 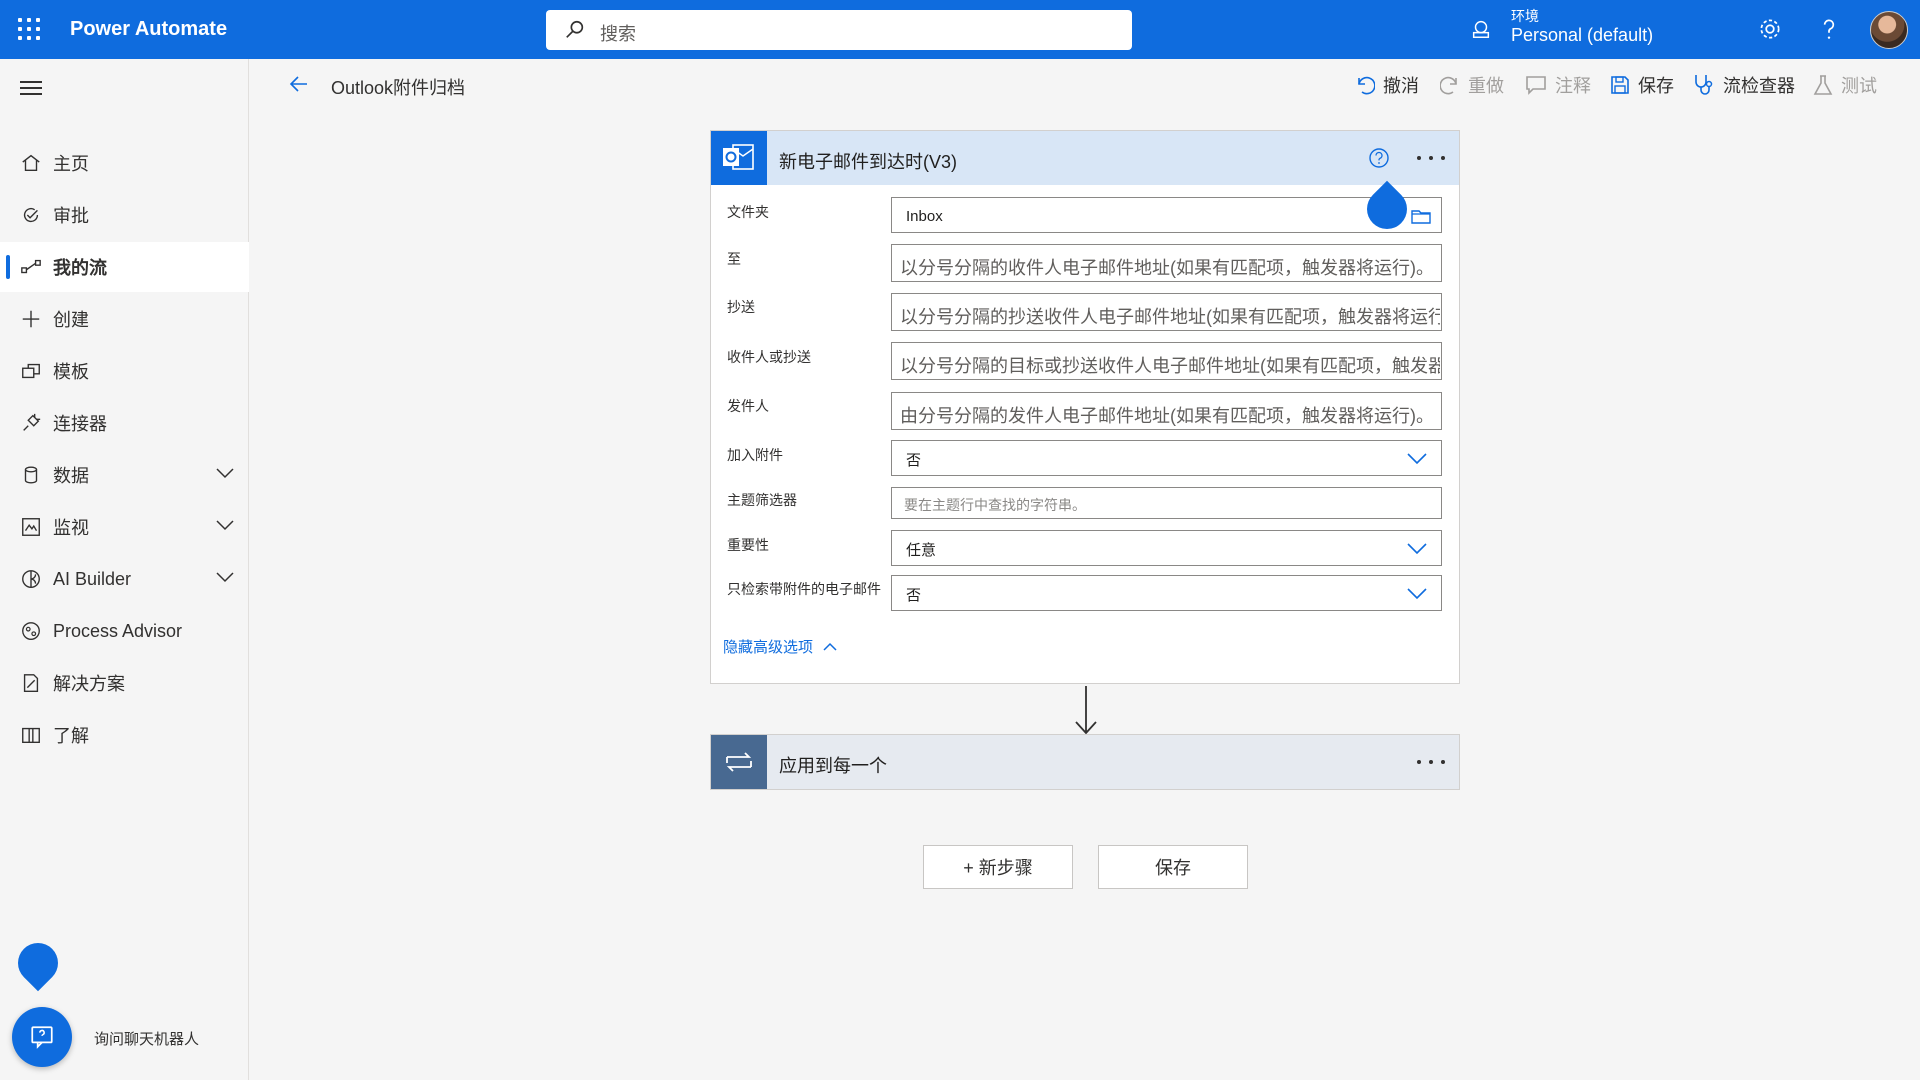 I want to click on chatbot-button, so click(x=42, y=1037).